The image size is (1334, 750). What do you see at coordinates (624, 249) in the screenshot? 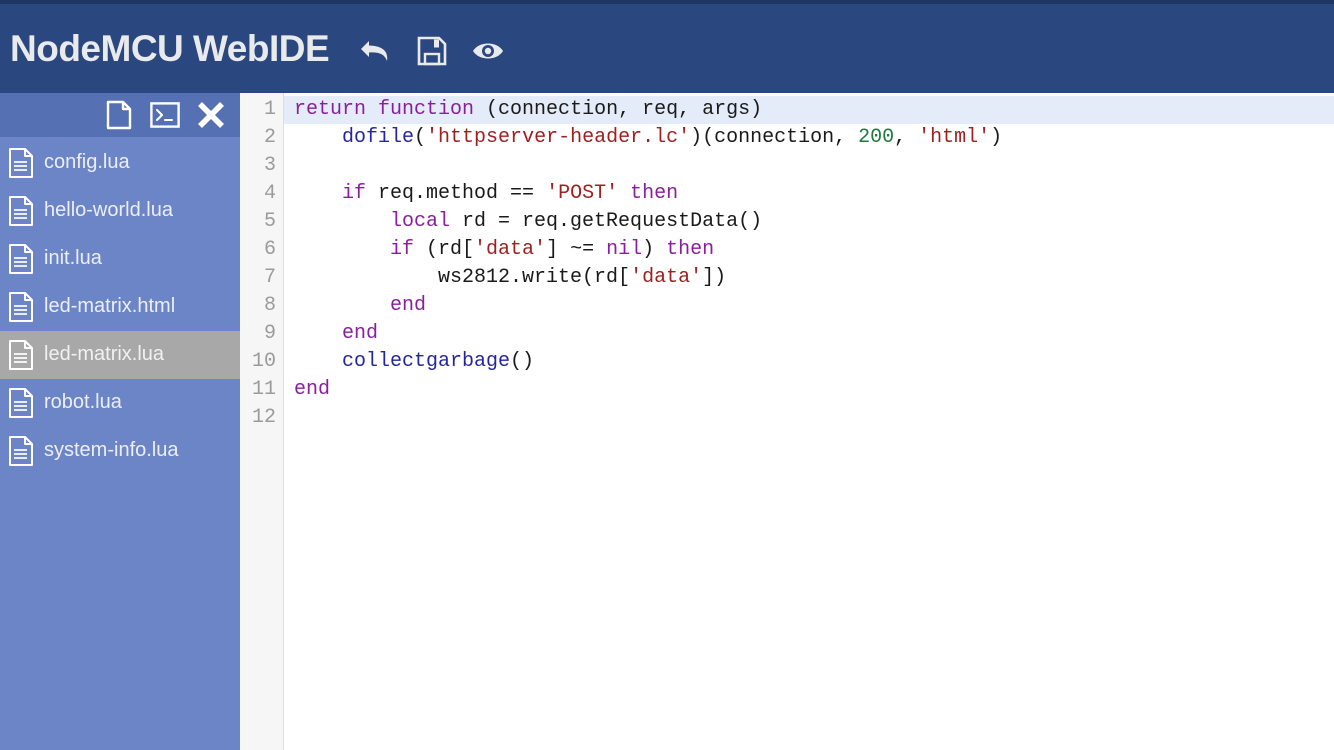
I see `code-token-kw: nil` at bounding box center [624, 249].